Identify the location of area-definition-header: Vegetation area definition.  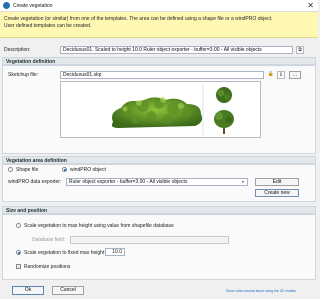
(159, 160).